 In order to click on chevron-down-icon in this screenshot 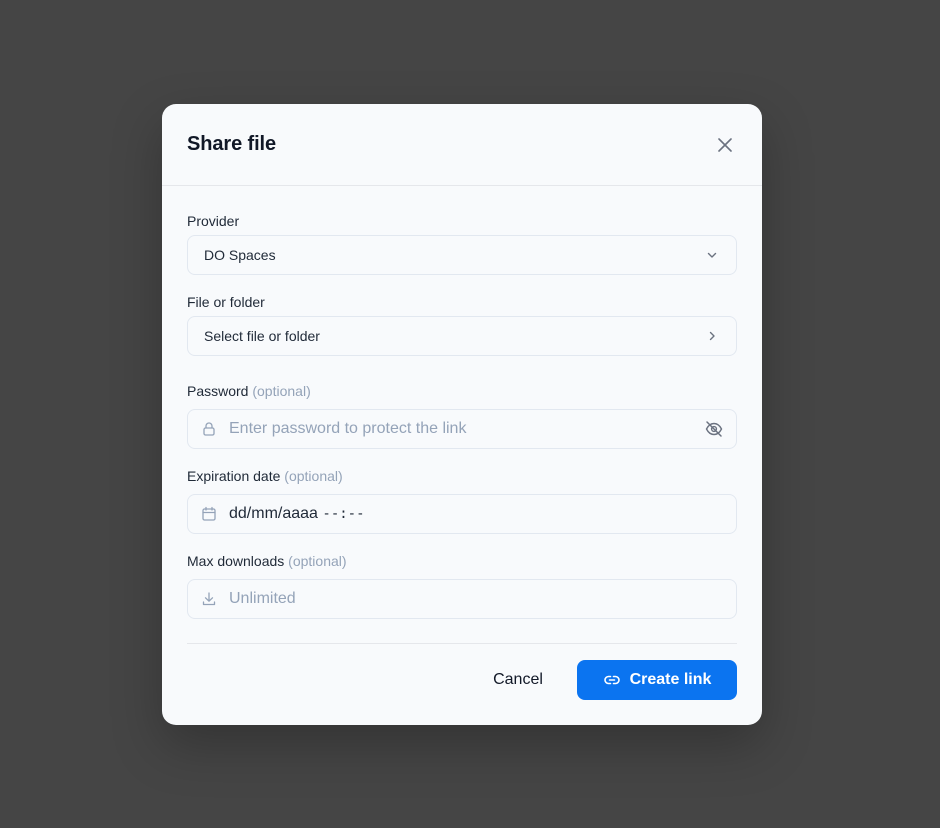, I will do `click(712, 255)`.